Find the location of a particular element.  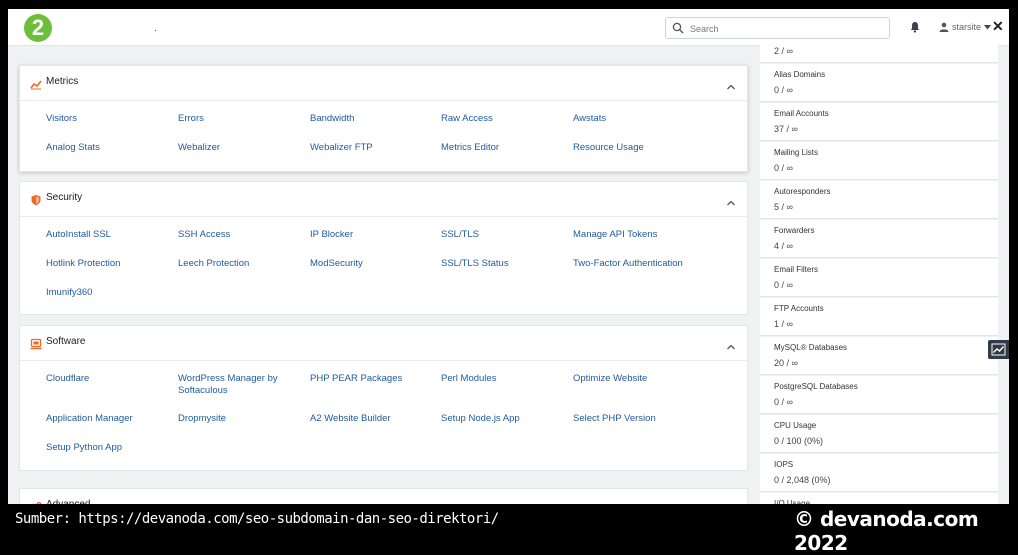

trend-chart-icon is located at coordinates (998, 349).